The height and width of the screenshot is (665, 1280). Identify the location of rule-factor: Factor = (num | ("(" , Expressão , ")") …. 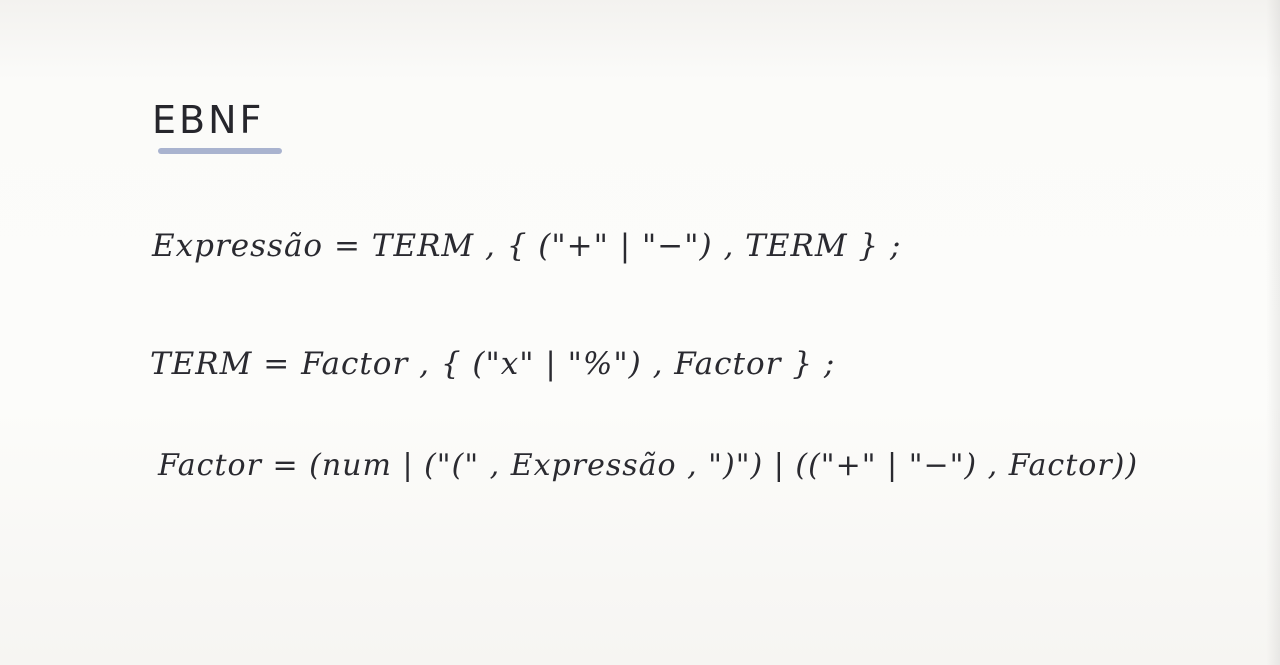
(648, 465).